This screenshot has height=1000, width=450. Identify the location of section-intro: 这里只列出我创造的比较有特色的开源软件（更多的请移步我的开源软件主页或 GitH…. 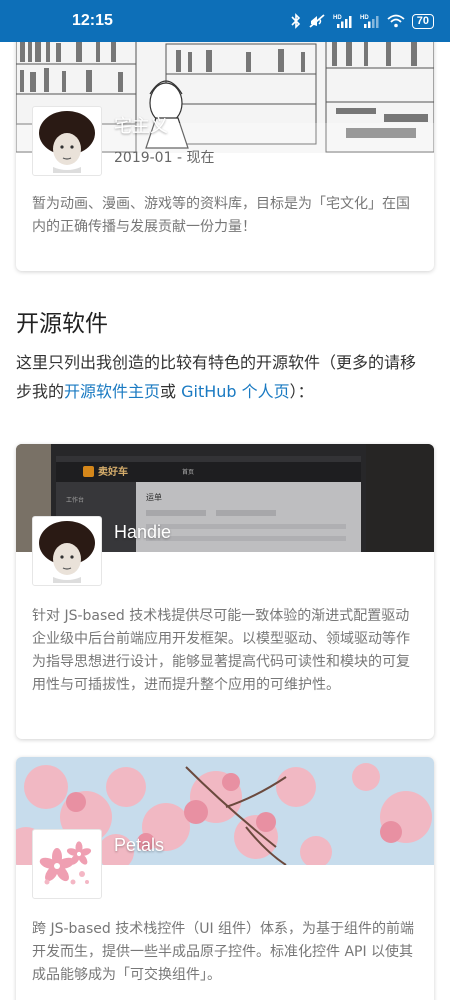
(221, 377).